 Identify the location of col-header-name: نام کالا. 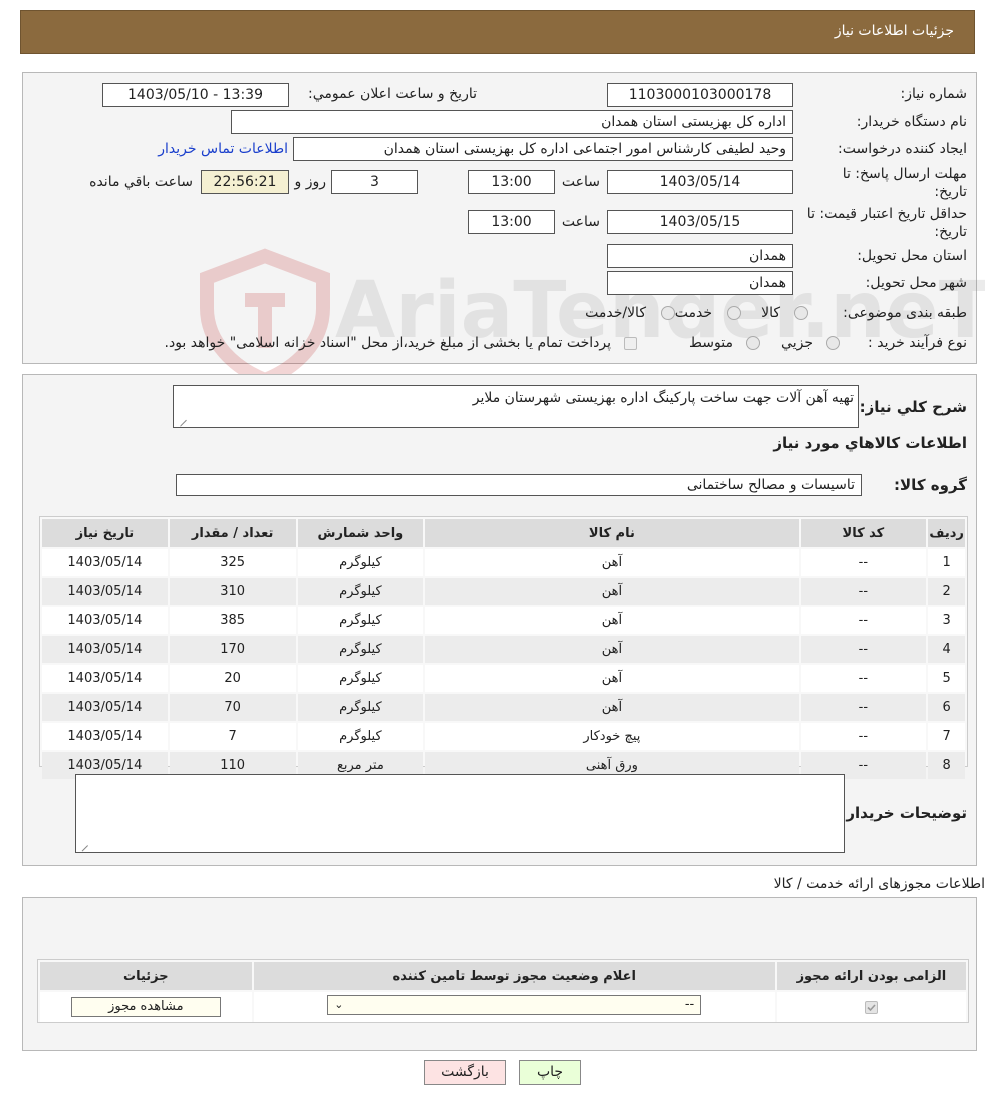
(612, 533).